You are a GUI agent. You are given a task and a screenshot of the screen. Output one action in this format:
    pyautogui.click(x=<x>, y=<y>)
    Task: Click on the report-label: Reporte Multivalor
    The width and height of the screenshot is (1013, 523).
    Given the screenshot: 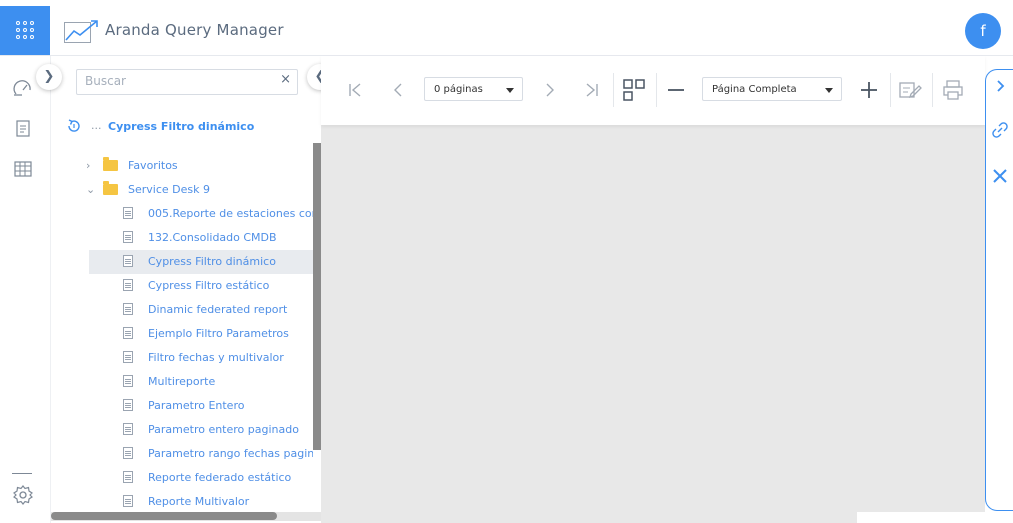 What is the action you would take?
    pyautogui.click(x=199, y=501)
    